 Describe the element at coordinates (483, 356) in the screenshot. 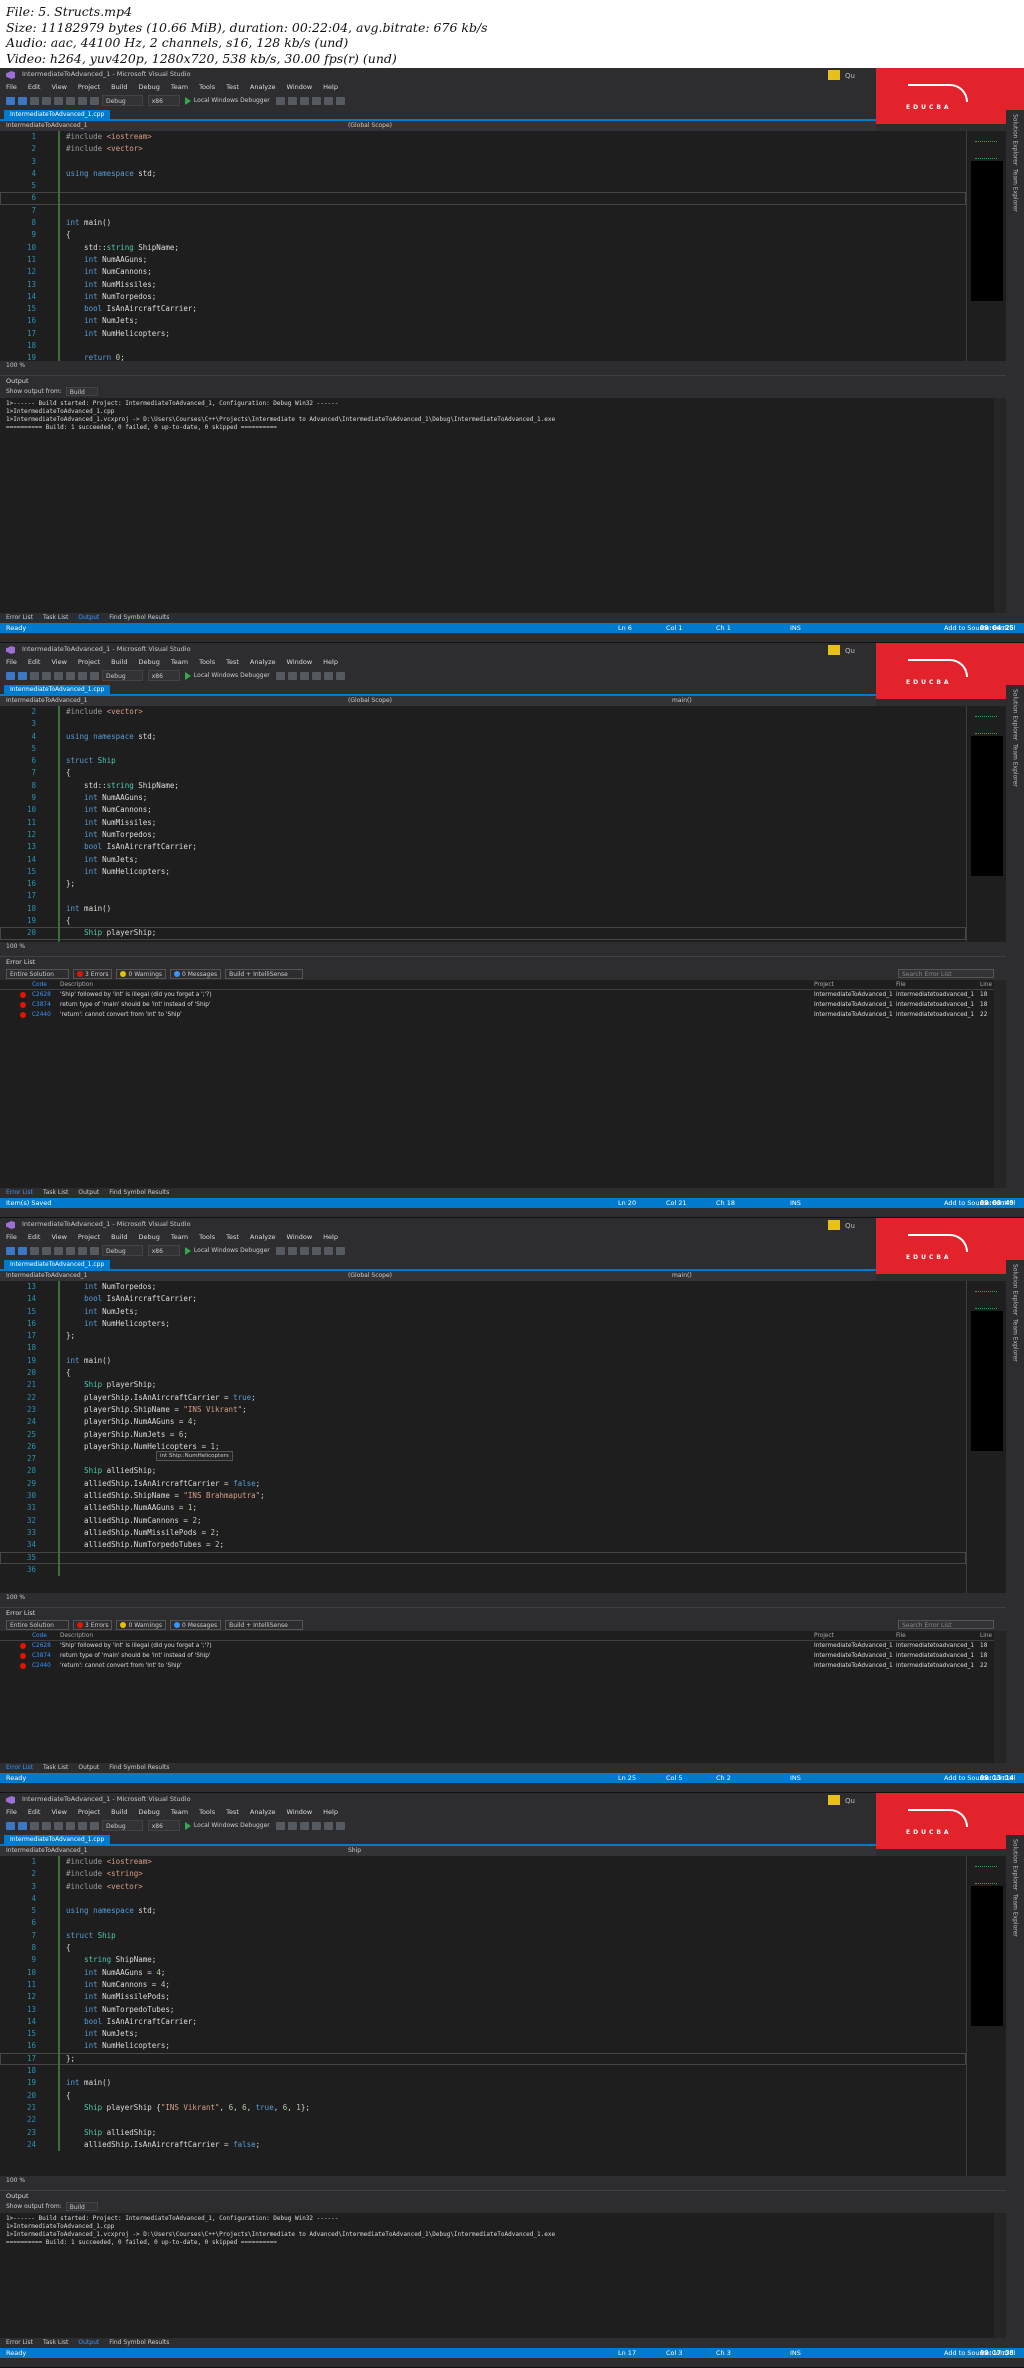

I see `code-line: 19 return 0;` at that location.